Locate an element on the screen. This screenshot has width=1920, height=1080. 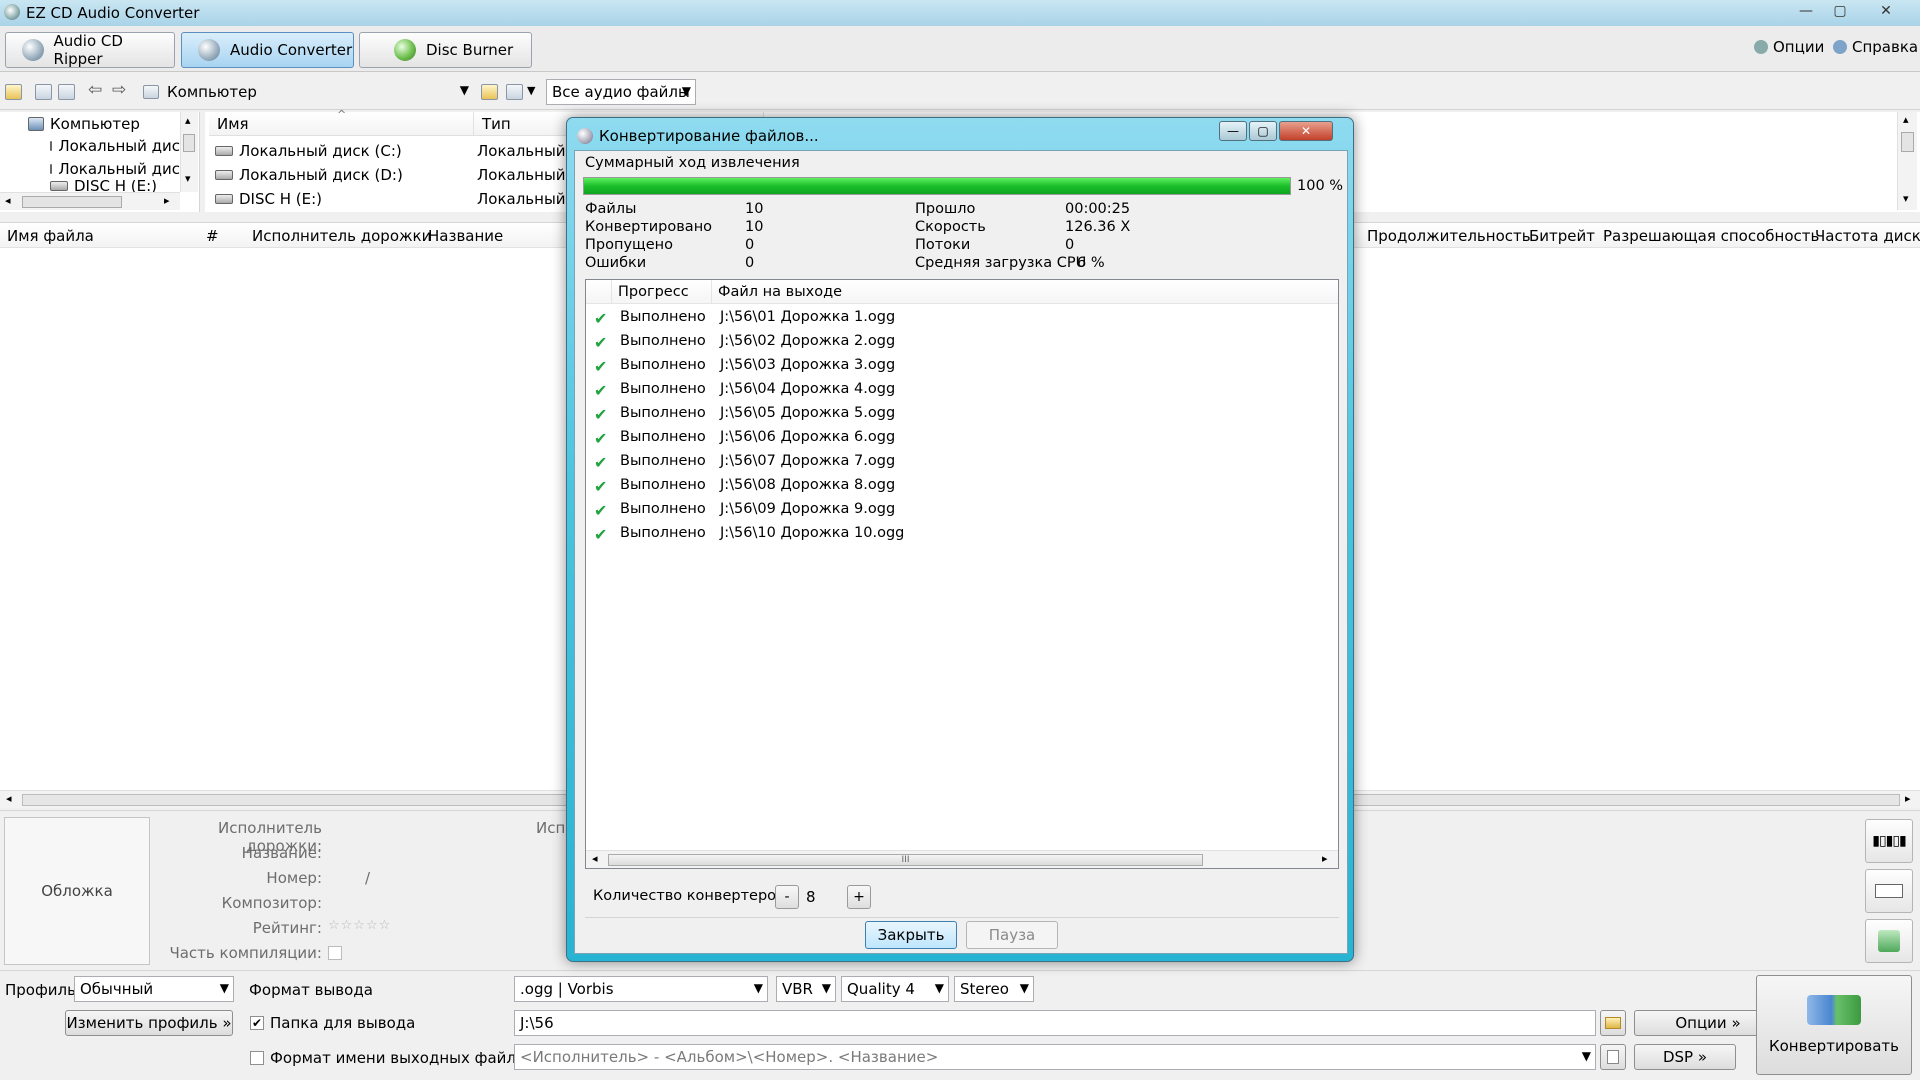
mode-select: VBR ▼ is located at coordinates (806, 989).